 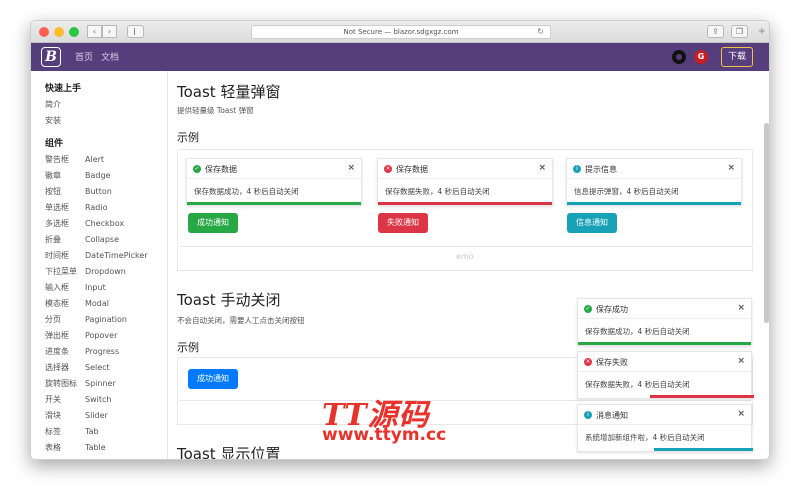 I want to click on x-circle-icon: ×, so click(x=388, y=169).